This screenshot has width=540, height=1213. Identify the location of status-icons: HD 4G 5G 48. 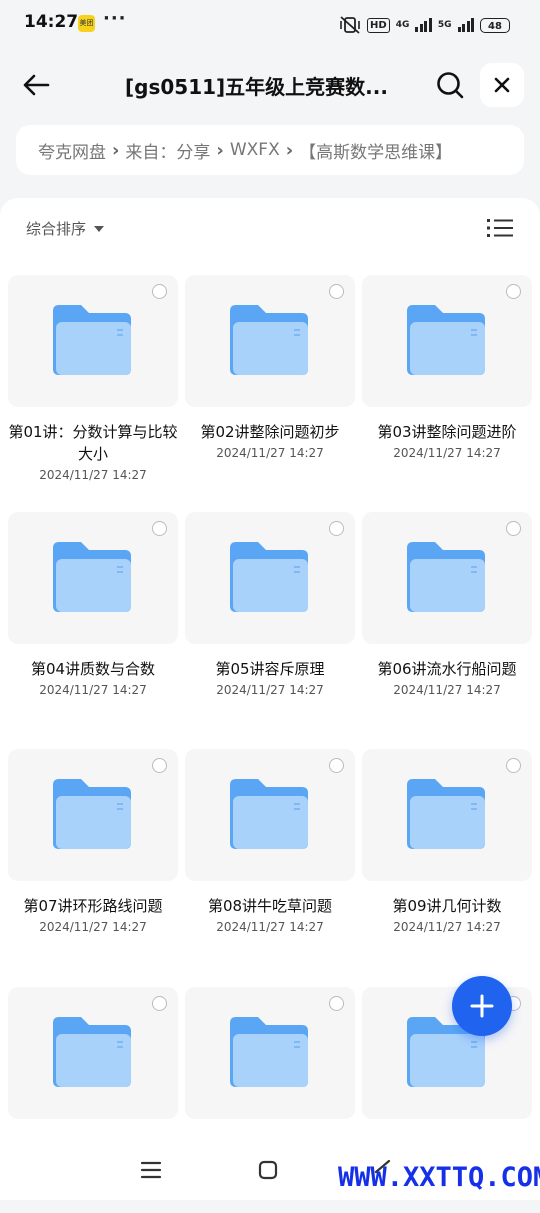
(424, 25).